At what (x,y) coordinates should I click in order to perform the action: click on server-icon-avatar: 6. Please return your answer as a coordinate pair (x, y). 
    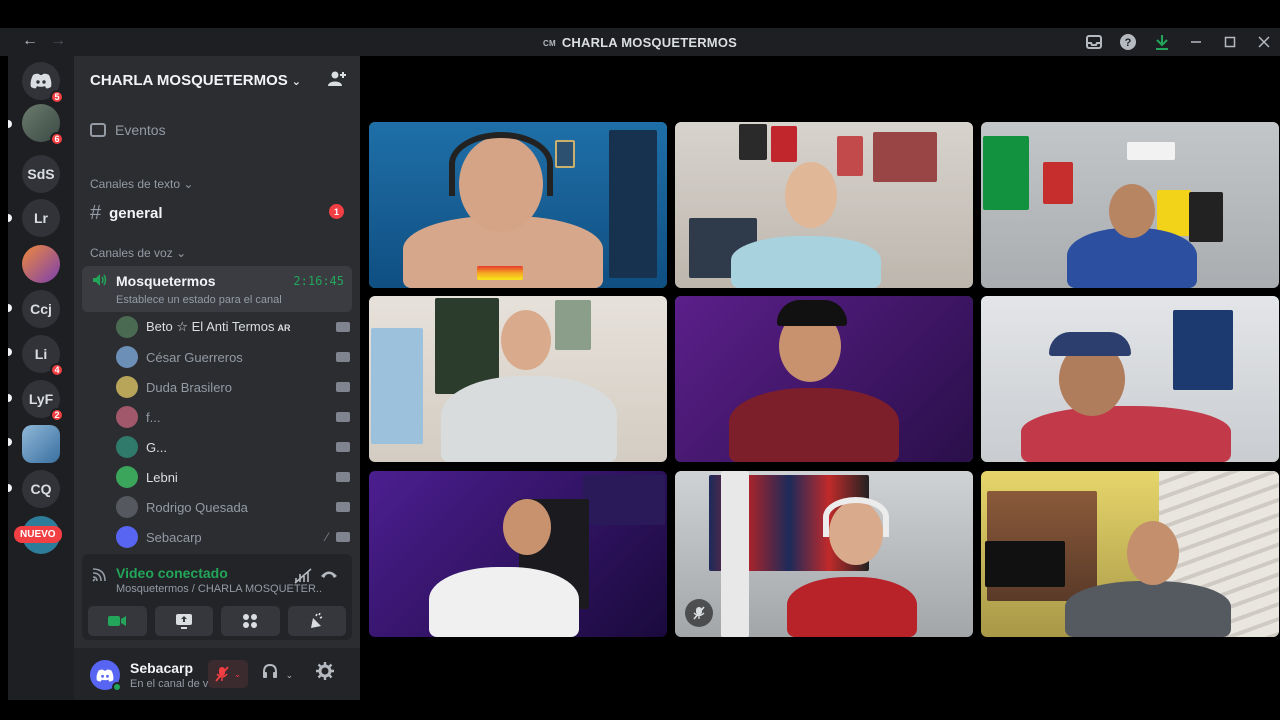
    Looking at the image, I should click on (43, 125).